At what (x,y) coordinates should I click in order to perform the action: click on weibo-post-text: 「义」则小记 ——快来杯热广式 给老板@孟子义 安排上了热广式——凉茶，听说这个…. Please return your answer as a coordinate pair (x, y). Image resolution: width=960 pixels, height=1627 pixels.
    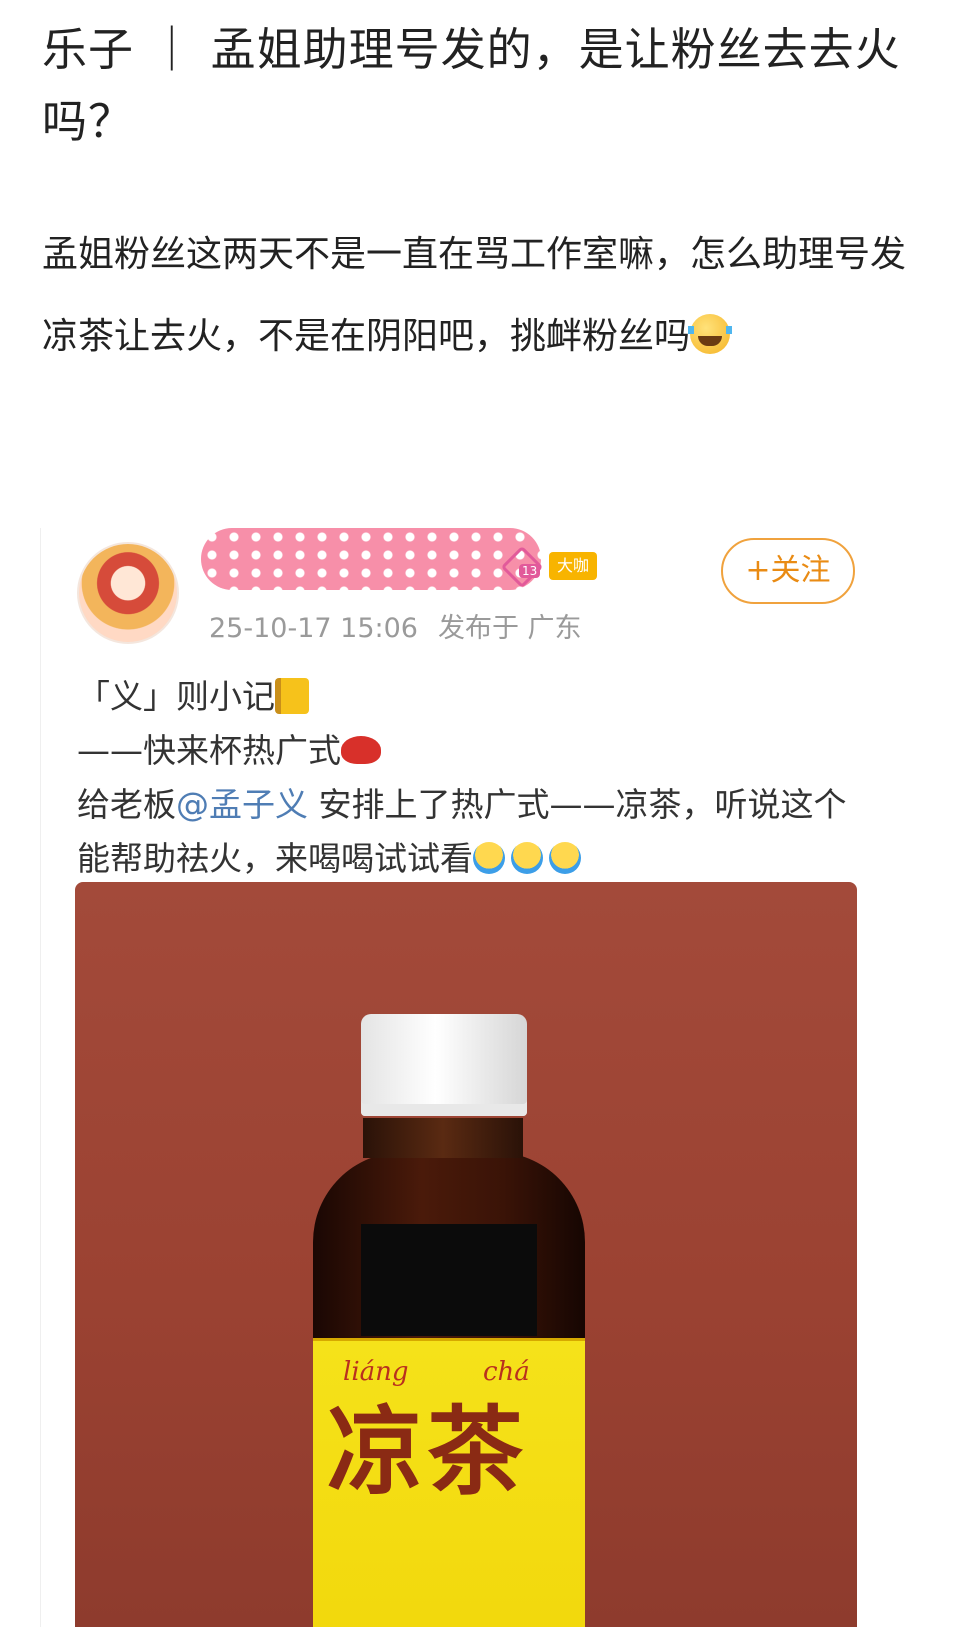
    Looking at the image, I should click on (477, 778).